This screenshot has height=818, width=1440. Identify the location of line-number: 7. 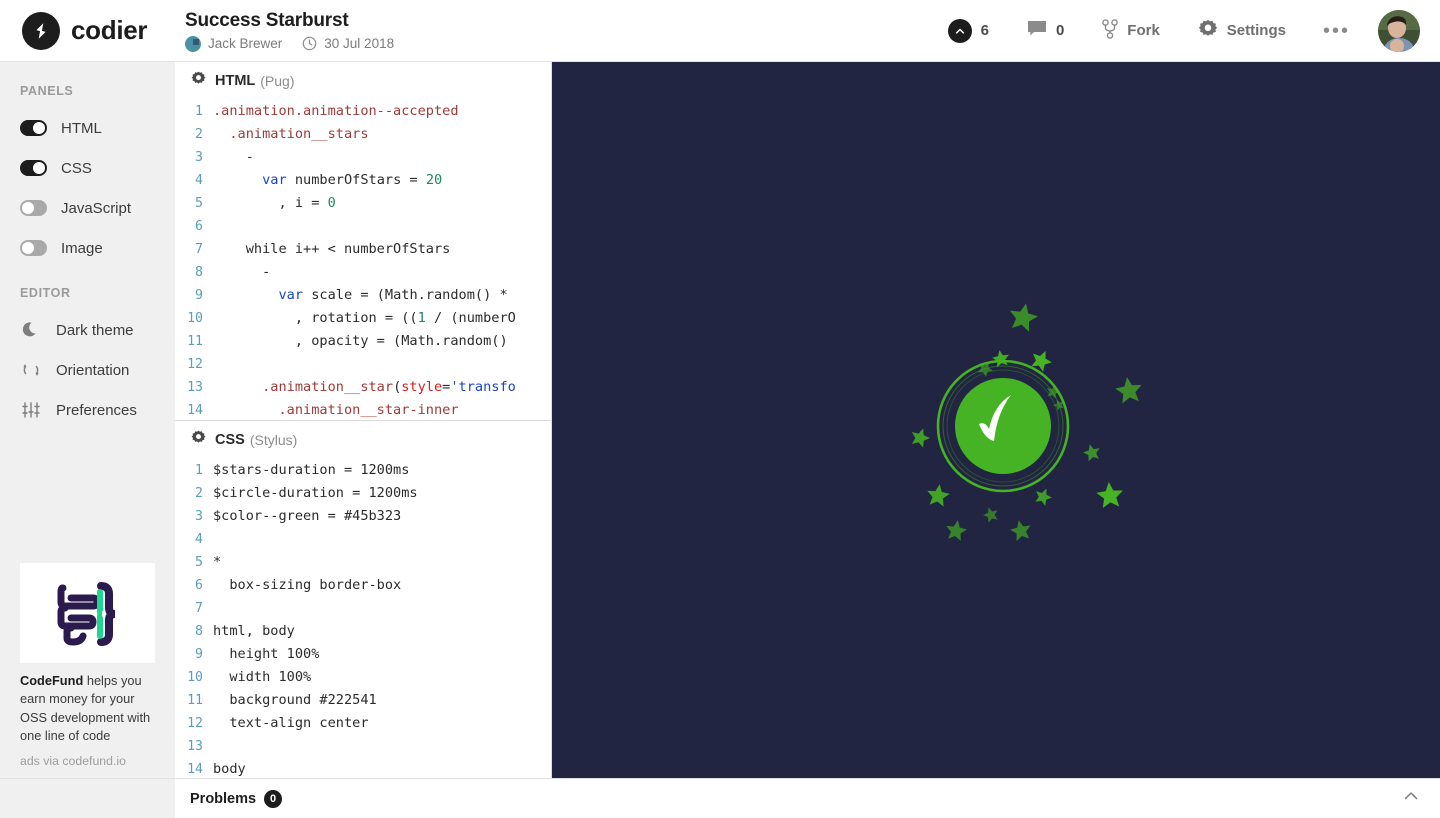
(199, 249).